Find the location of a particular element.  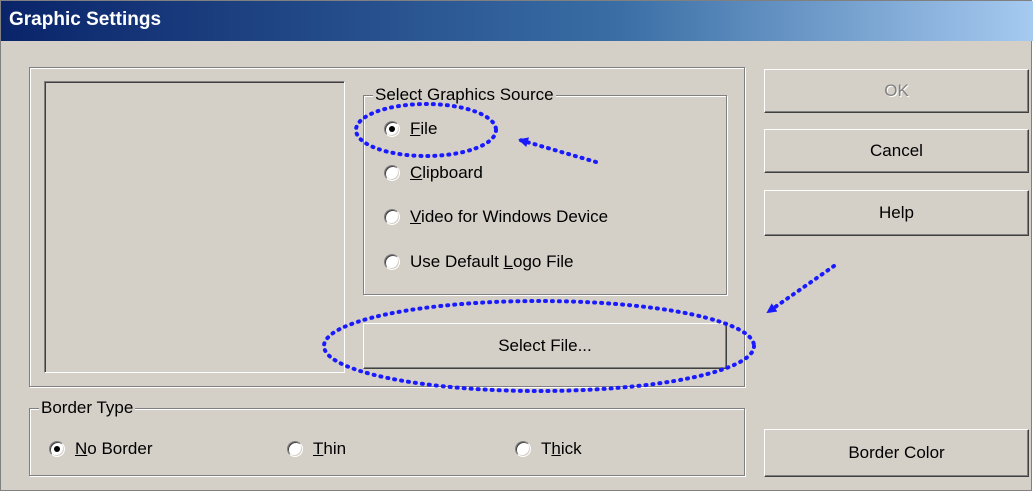

radio-video-device: Video for Windows Device is located at coordinates (496, 217).